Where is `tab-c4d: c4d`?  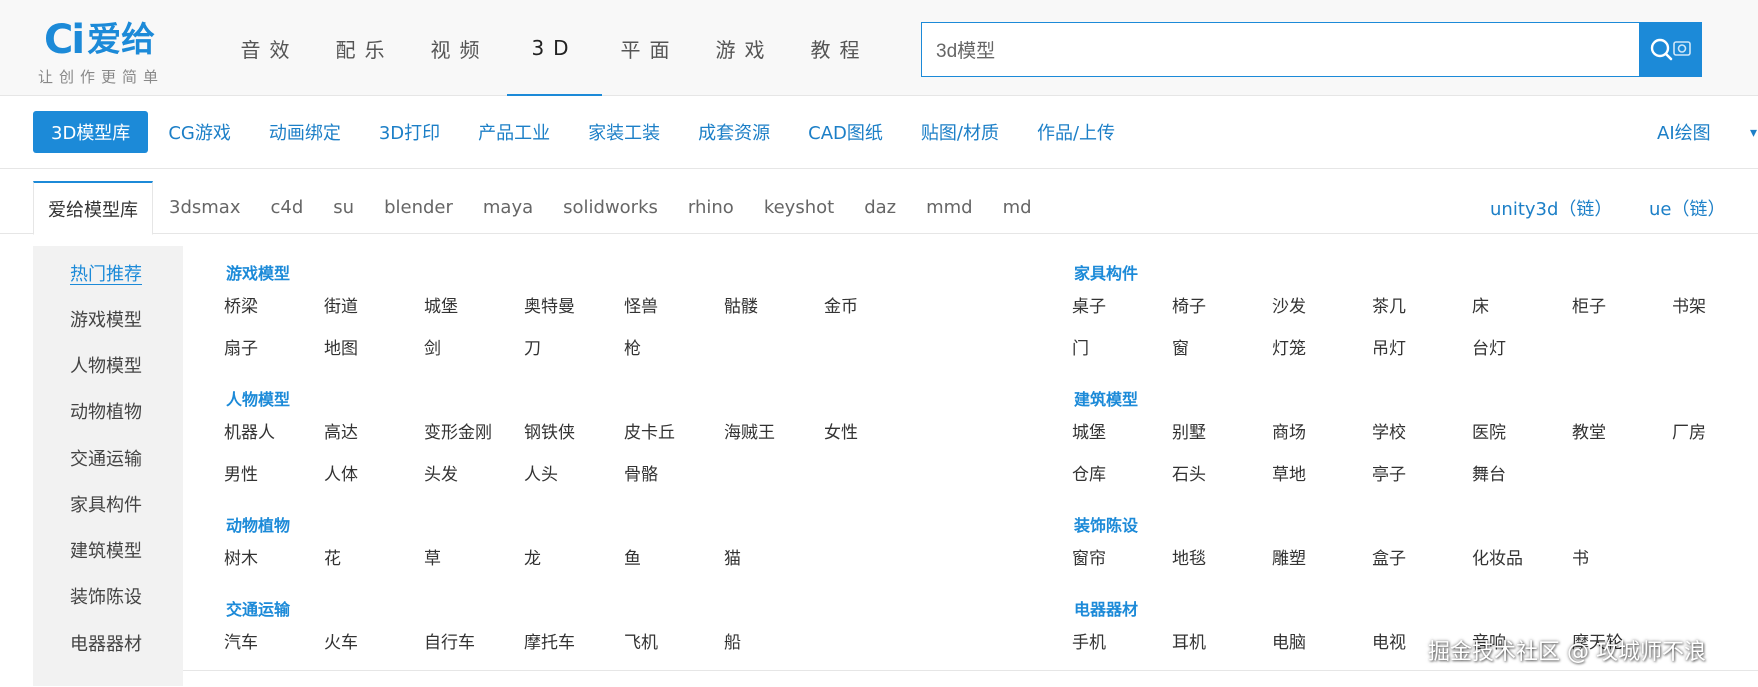 tab-c4d: c4d is located at coordinates (286, 207).